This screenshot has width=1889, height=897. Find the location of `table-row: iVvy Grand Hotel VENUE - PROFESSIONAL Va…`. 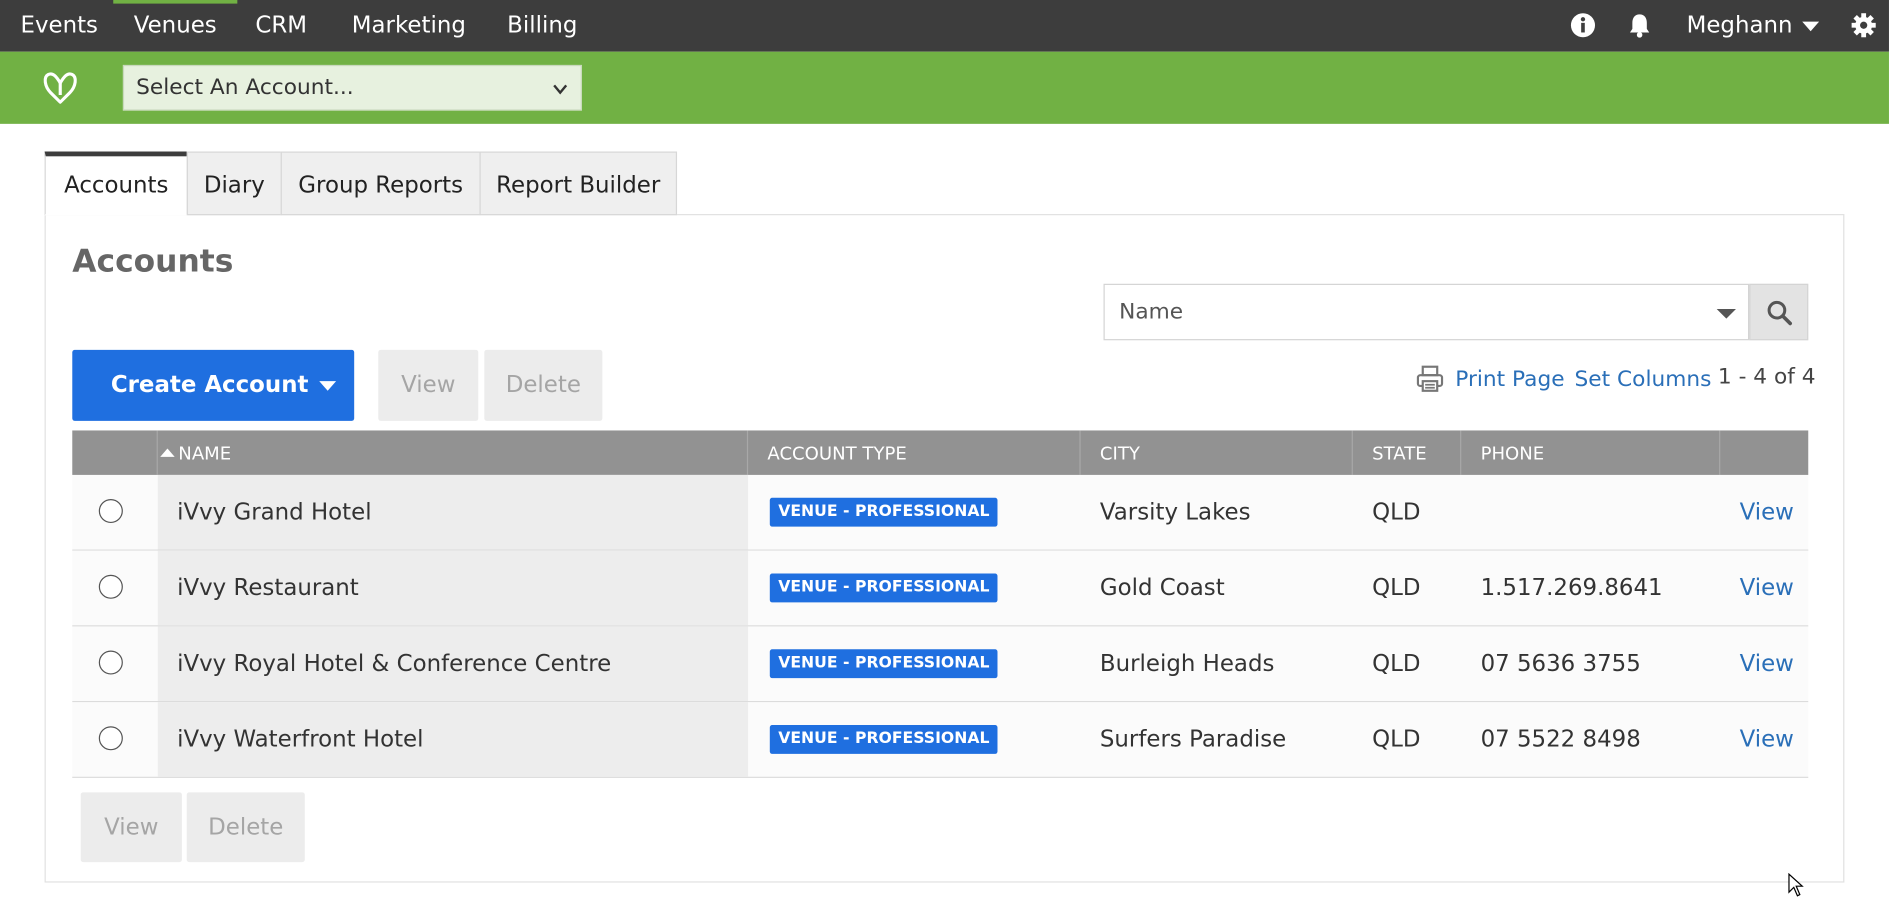

table-row: iVvy Grand Hotel VENUE - PROFESSIONAL Va… is located at coordinates (940, 512).